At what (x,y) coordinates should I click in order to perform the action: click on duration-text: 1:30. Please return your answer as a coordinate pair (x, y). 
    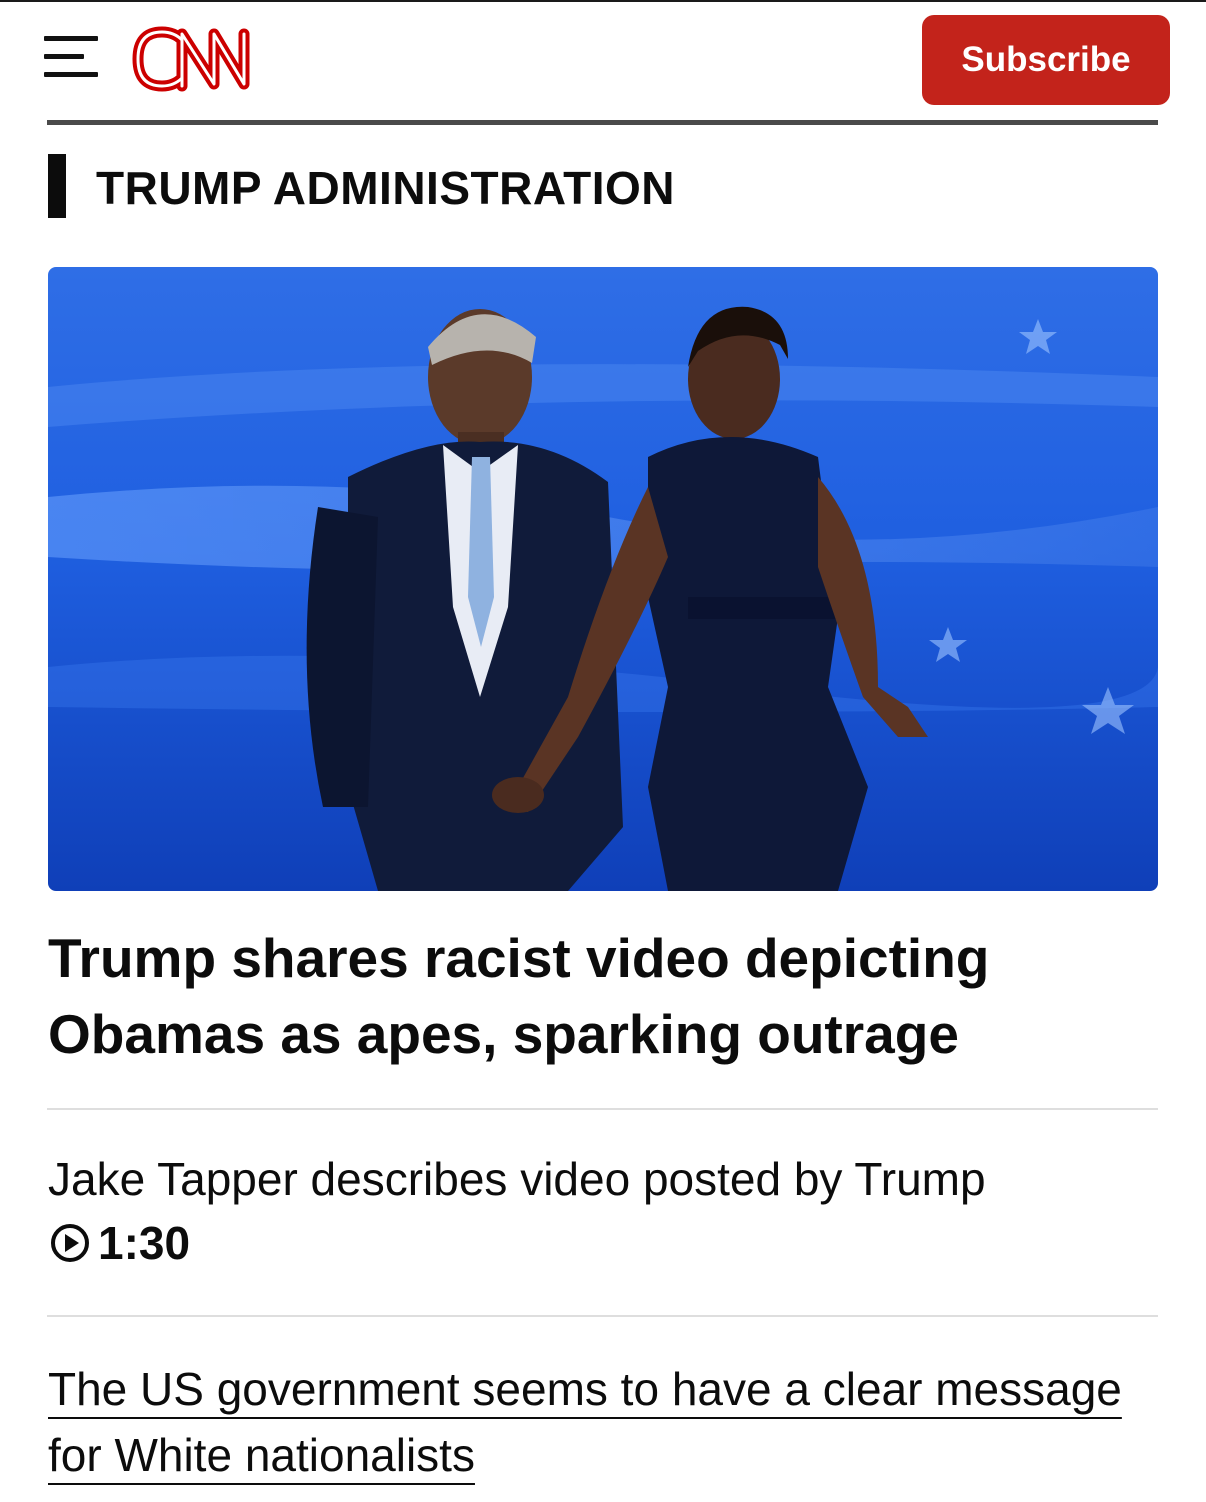
    Looking at the image, I should click on (144, 1243).